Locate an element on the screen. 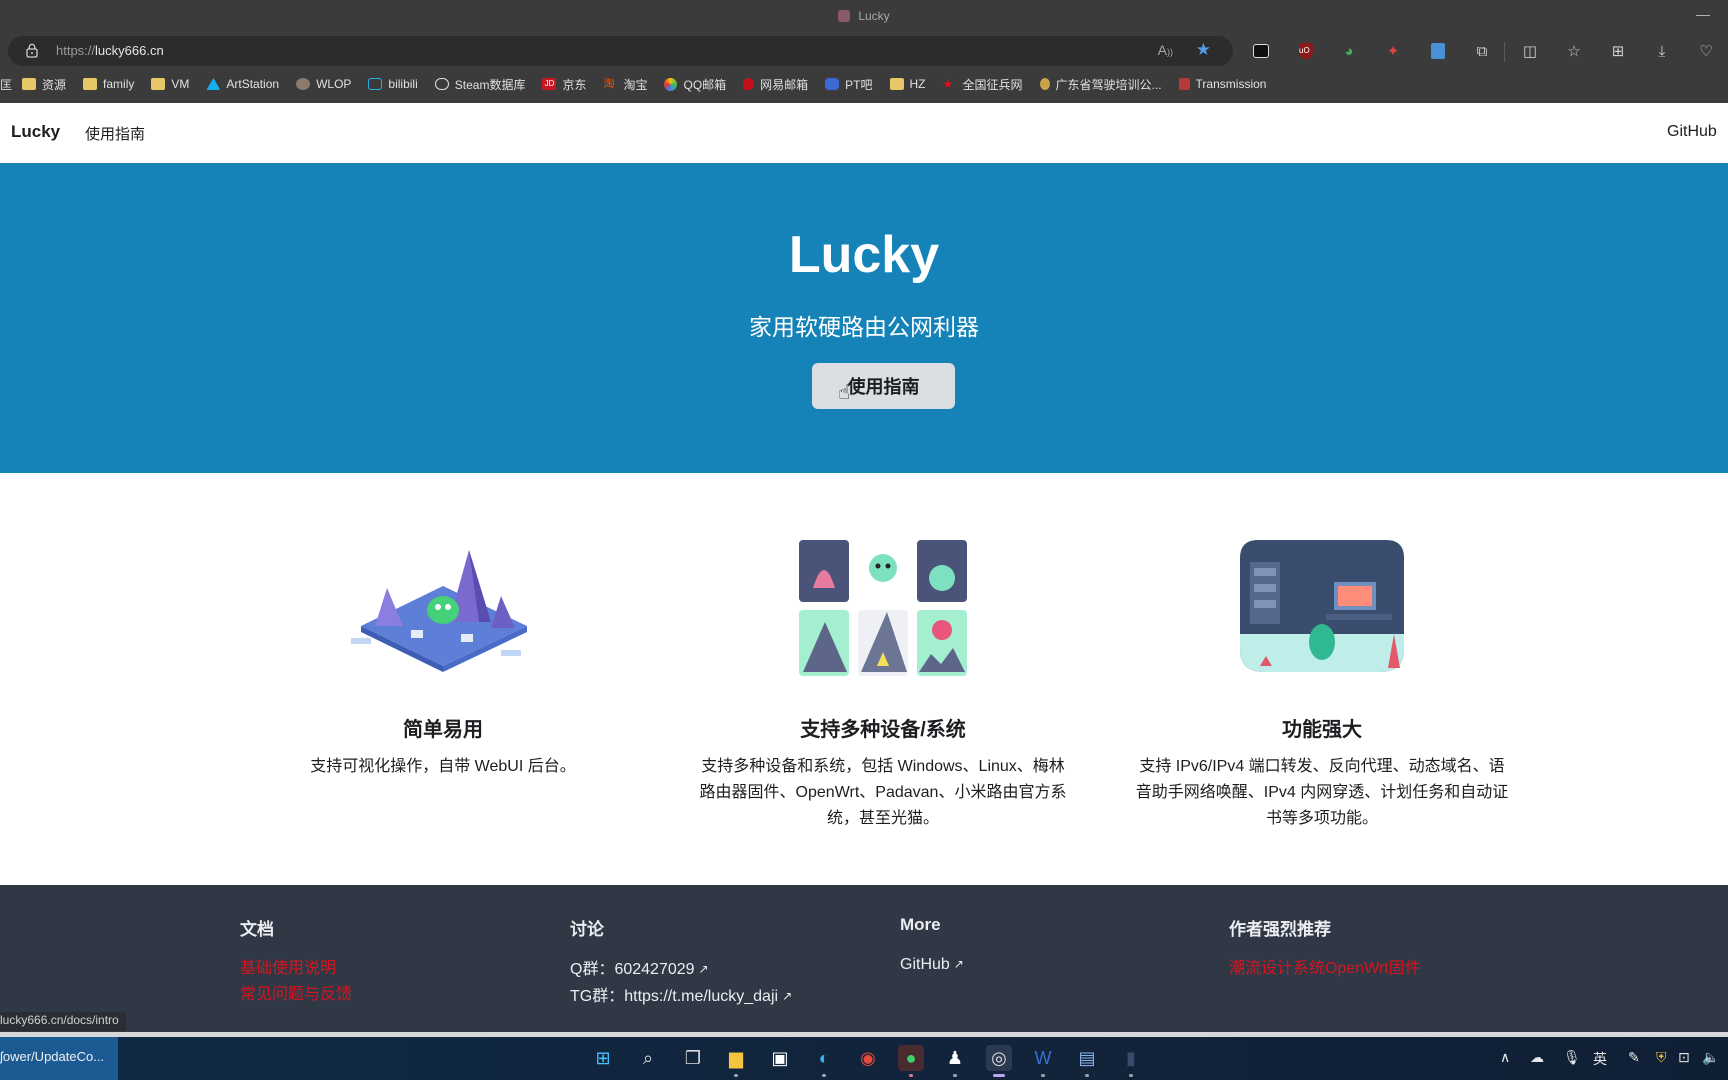 The image size is (1728, 1080). bookmark-item: family is located at coordinates (108, 84).